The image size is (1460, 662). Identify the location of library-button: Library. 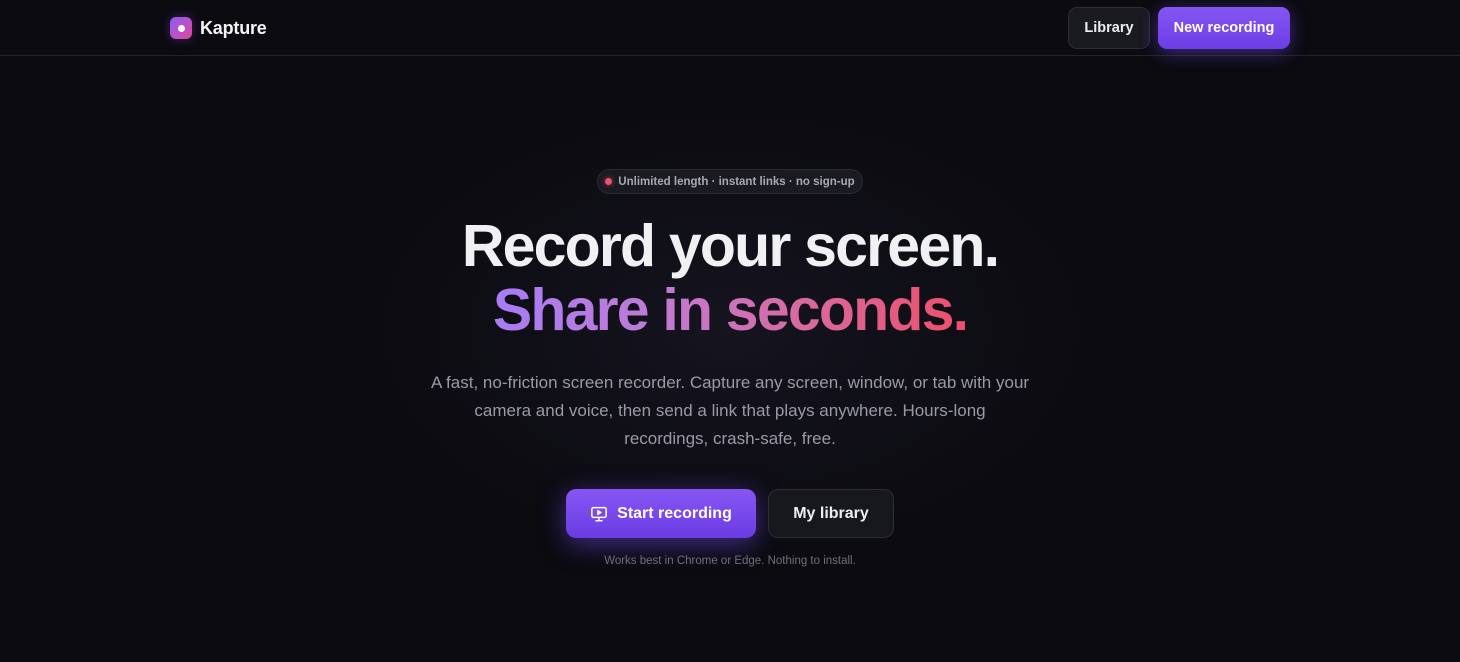
(1109, 28).